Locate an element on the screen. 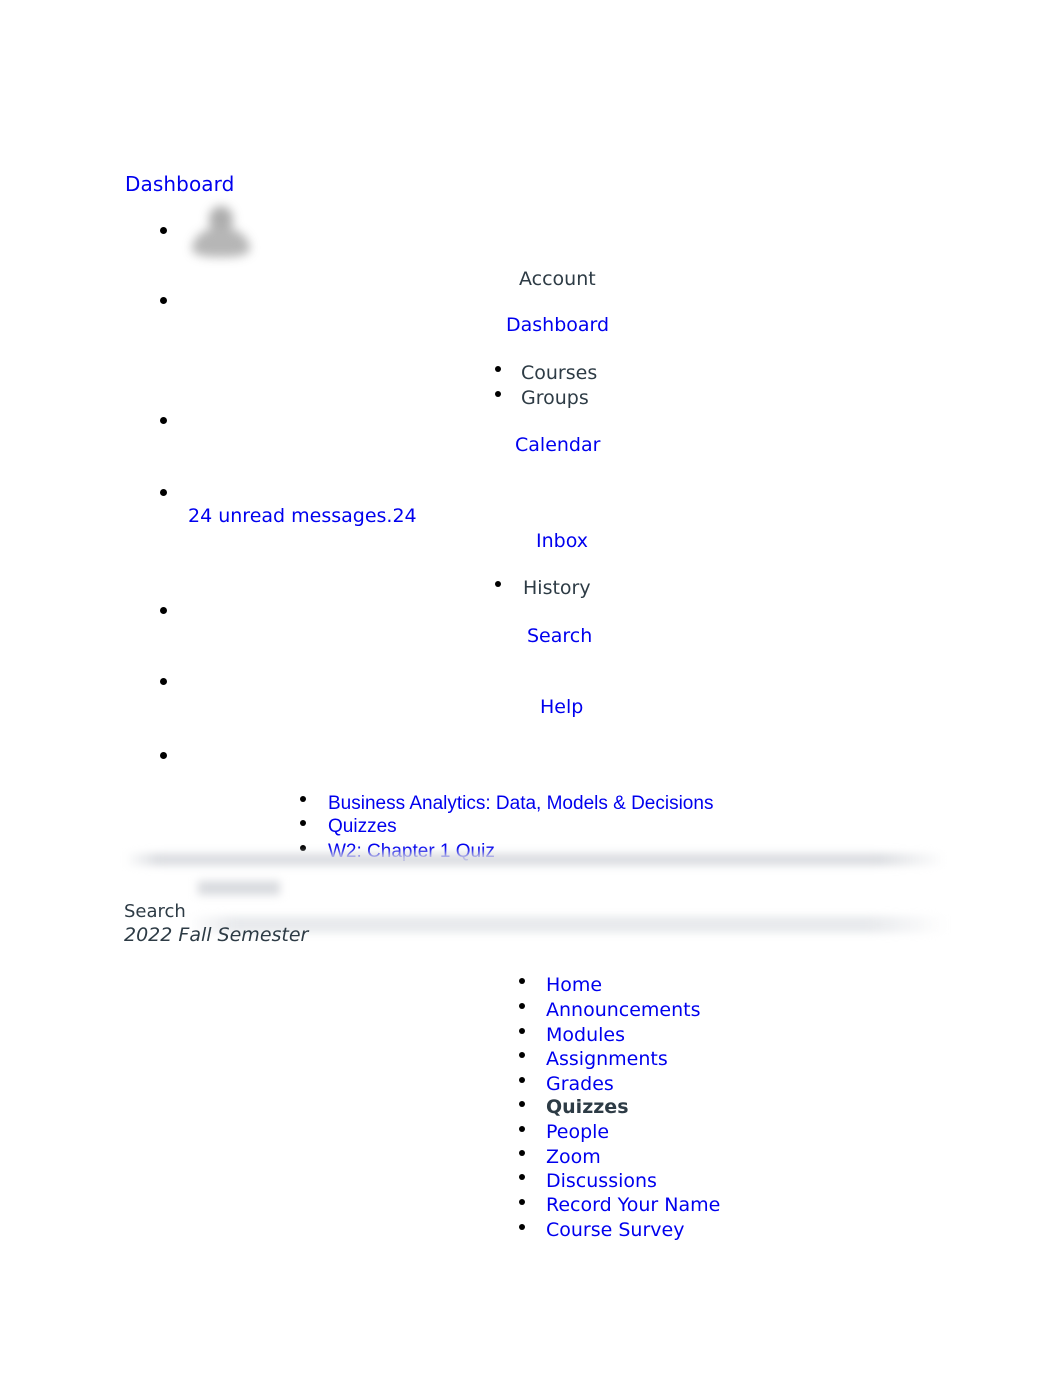  course-nav-item-course-survey: Course Survey is located at coordinates (615, 1230).